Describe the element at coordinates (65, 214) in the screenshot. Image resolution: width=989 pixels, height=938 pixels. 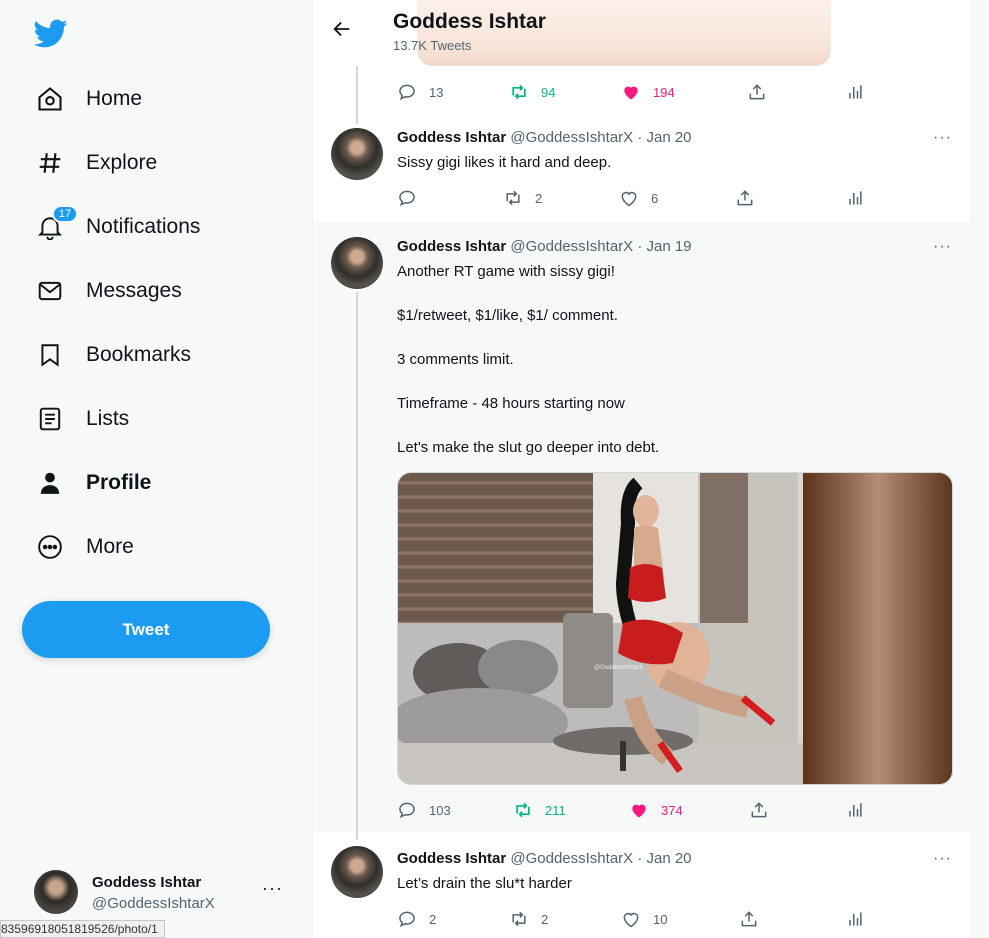
I see `notification-badge: 17` at that location.